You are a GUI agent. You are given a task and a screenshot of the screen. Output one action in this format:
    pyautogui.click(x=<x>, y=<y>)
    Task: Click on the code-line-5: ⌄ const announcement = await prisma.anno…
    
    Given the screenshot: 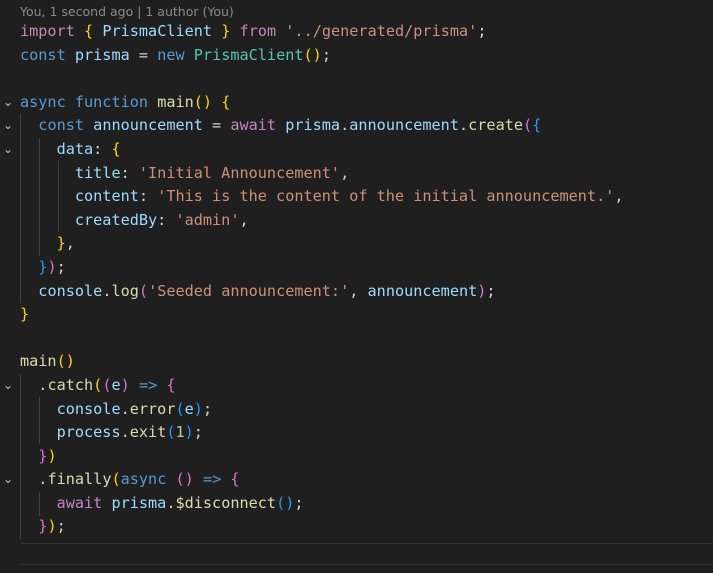 What is the action you would take?
    pyautogui.click(x=356, y=126)
    